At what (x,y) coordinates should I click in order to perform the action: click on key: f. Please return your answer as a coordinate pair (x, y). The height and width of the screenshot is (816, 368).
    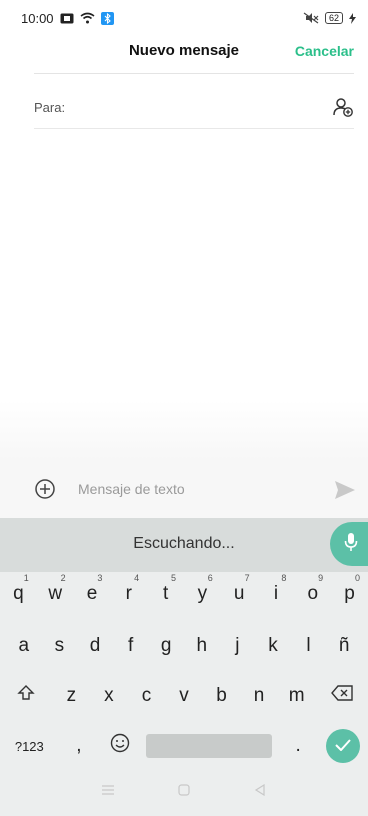
    Looking at the image, I should click on (131, 646).